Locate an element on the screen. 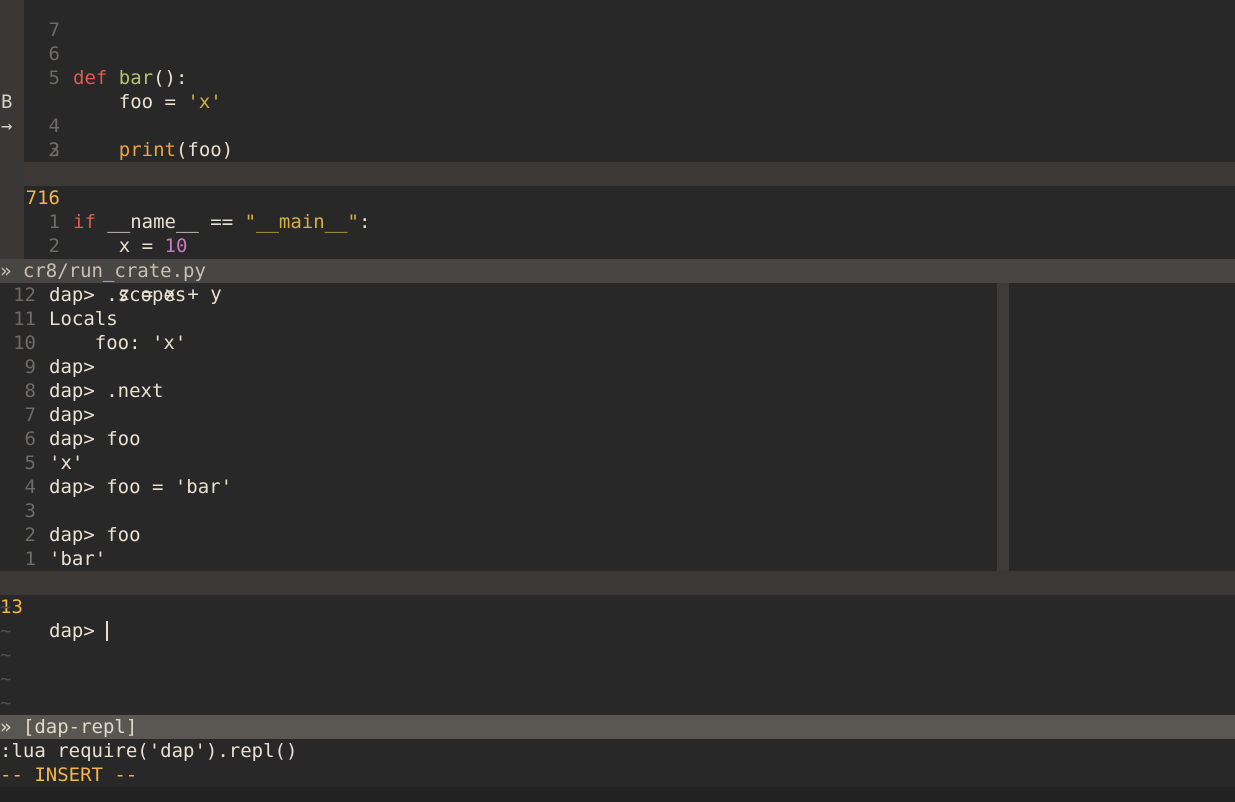 This screenshot has width=1235, height=802. repl-scrollbar is located at coordinates (1003, 427).